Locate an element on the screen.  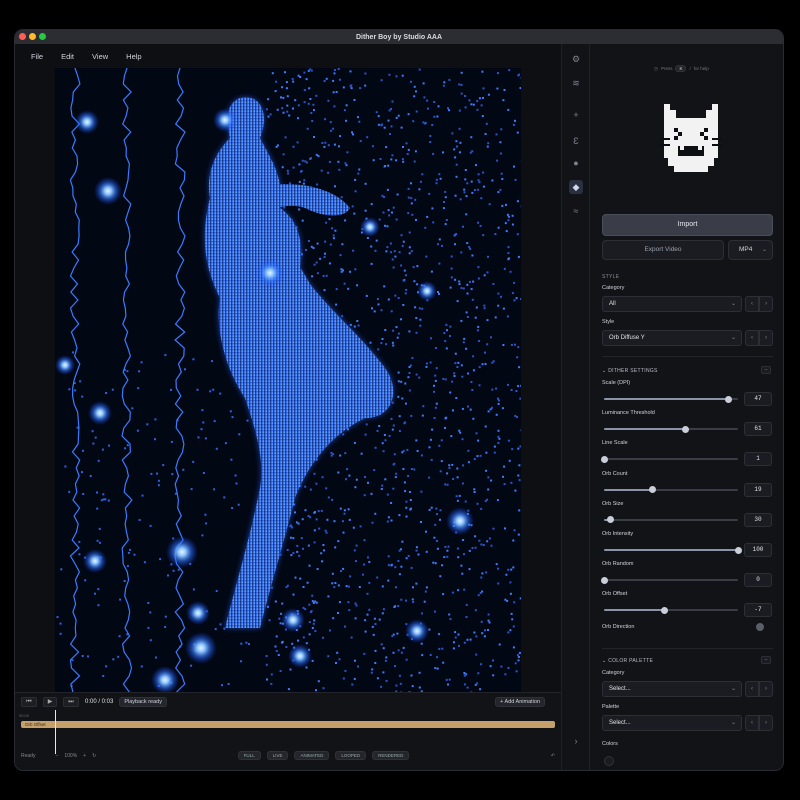
mode-pill-live: LIVE is located at coordinates (277, 755).